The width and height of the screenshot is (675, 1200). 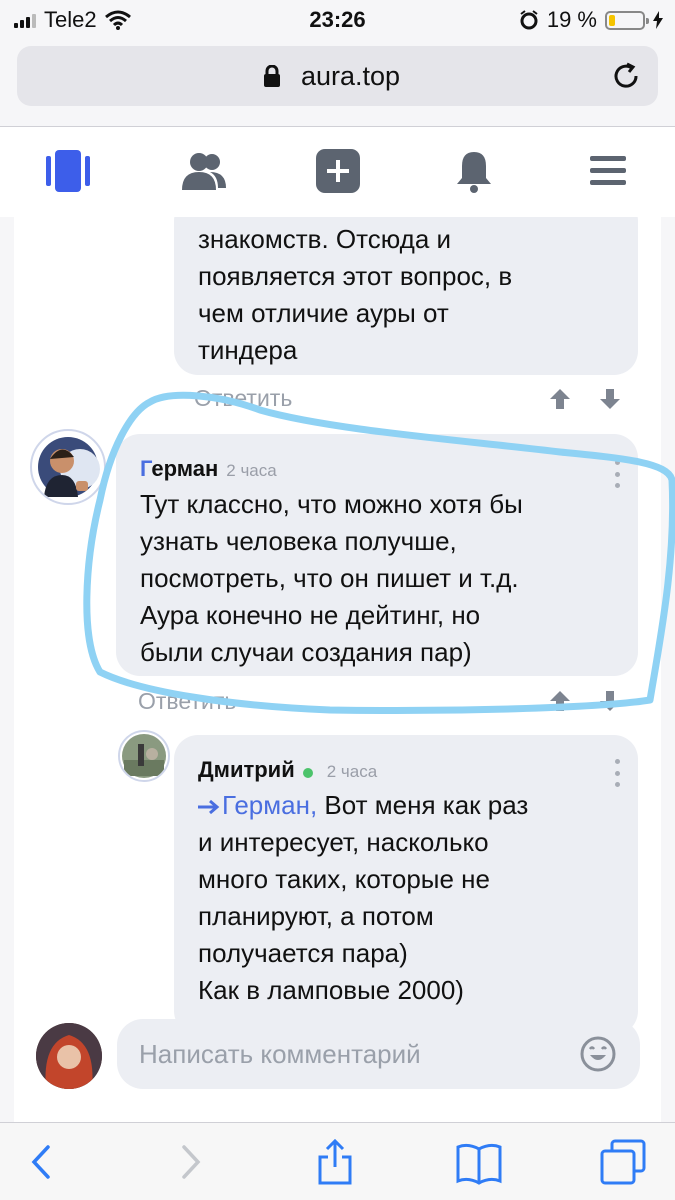 I want to click on author-name: Дмитрий, so click(x=246, y=769).